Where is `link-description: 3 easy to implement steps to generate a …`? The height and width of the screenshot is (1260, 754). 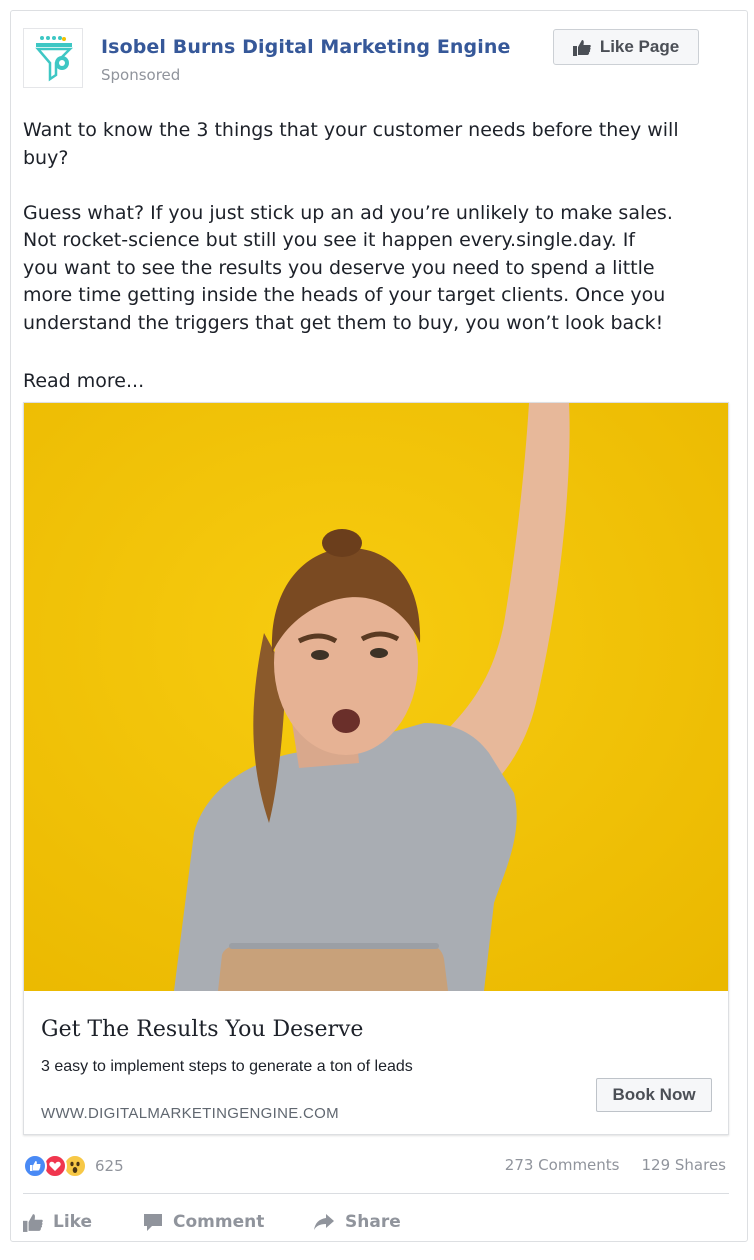
link-description: 3 easy to implement steps to generate a … is located at coordinates (227, 1066).